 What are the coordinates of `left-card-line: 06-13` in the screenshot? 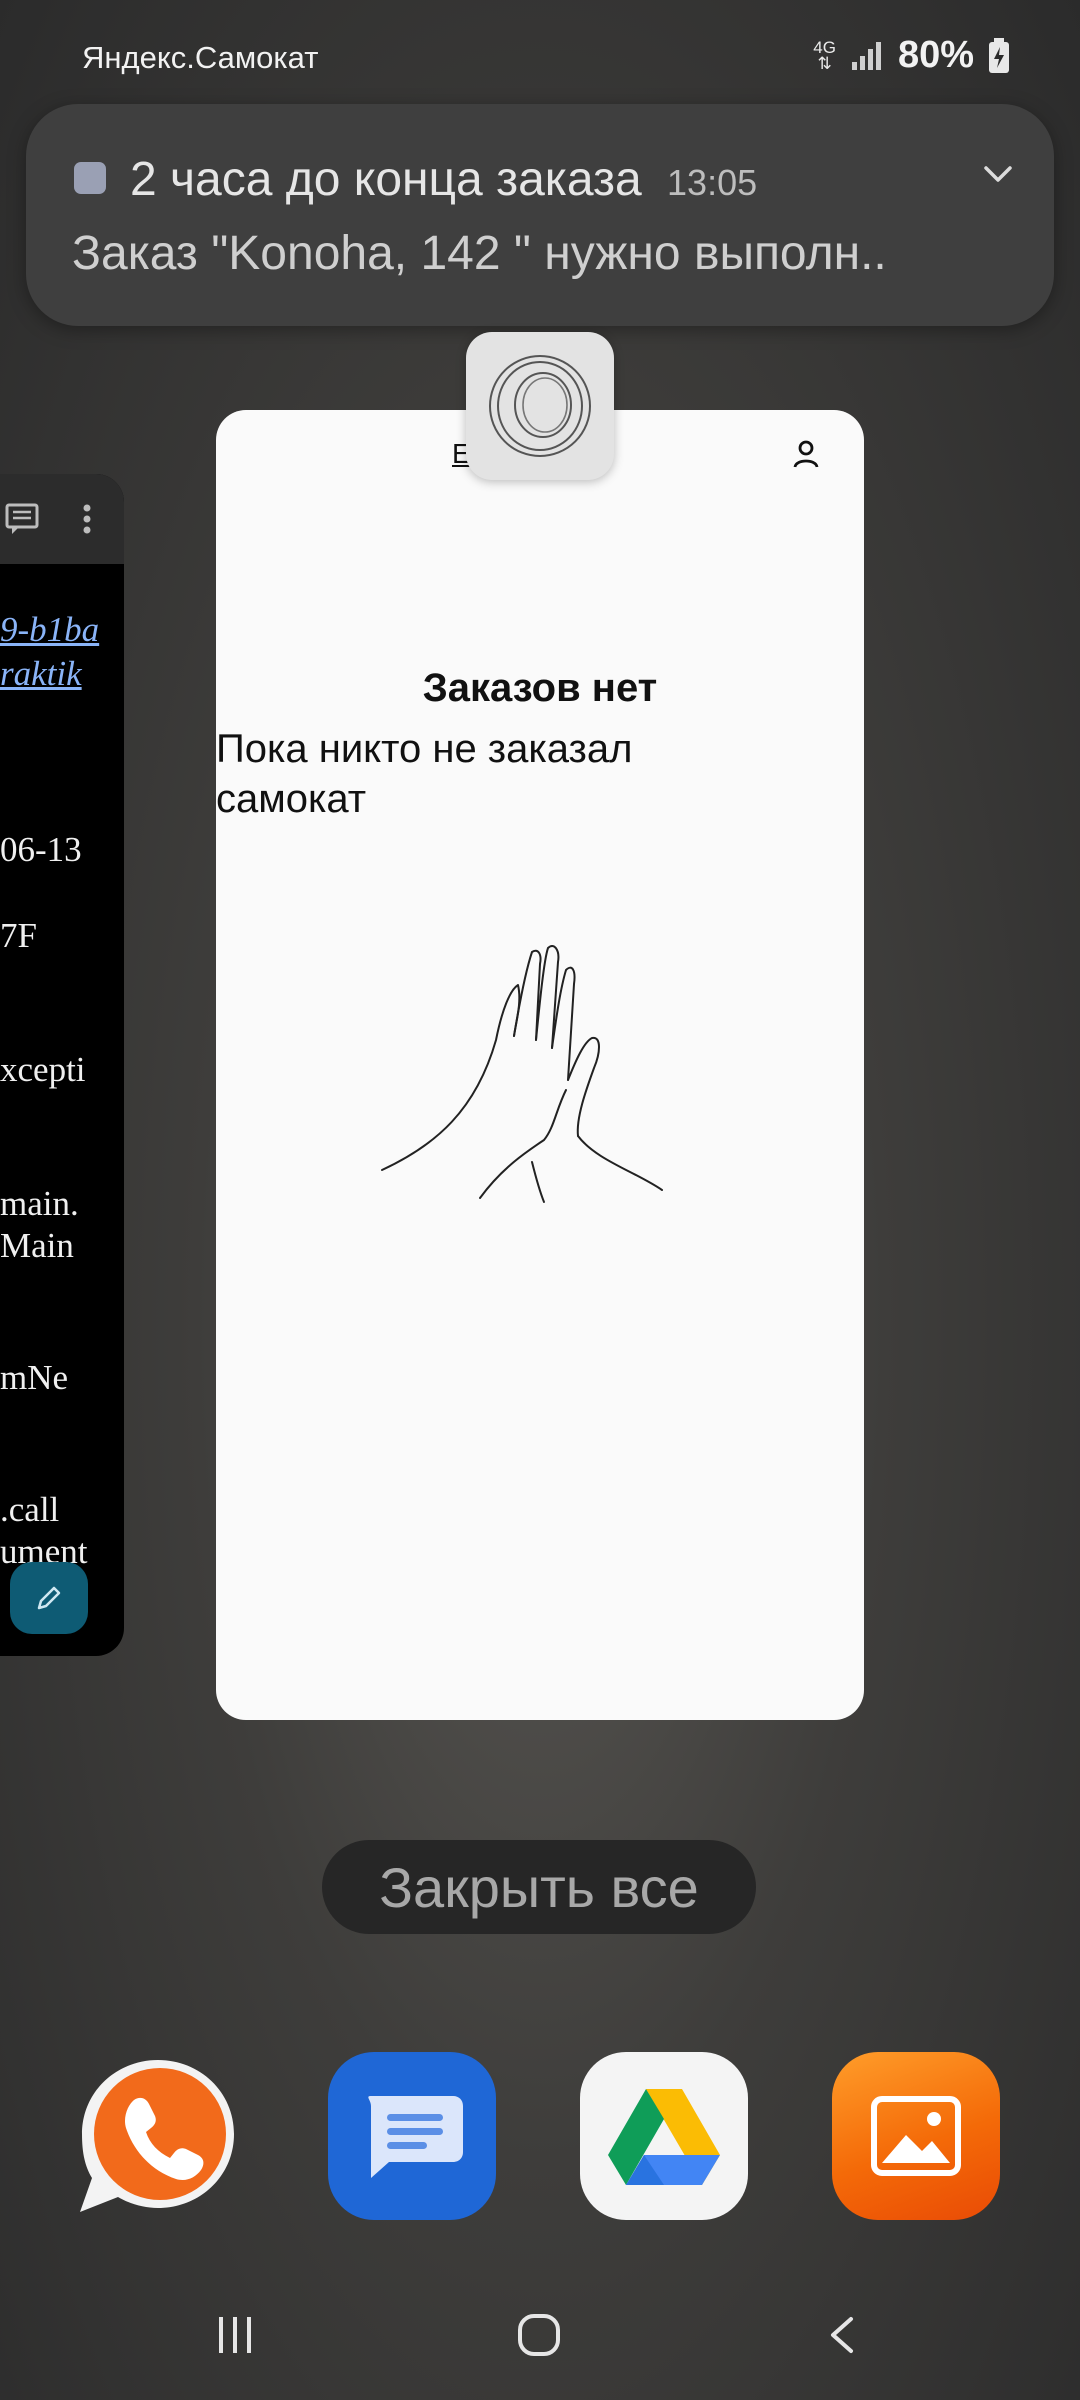 It's located at (41, 849).